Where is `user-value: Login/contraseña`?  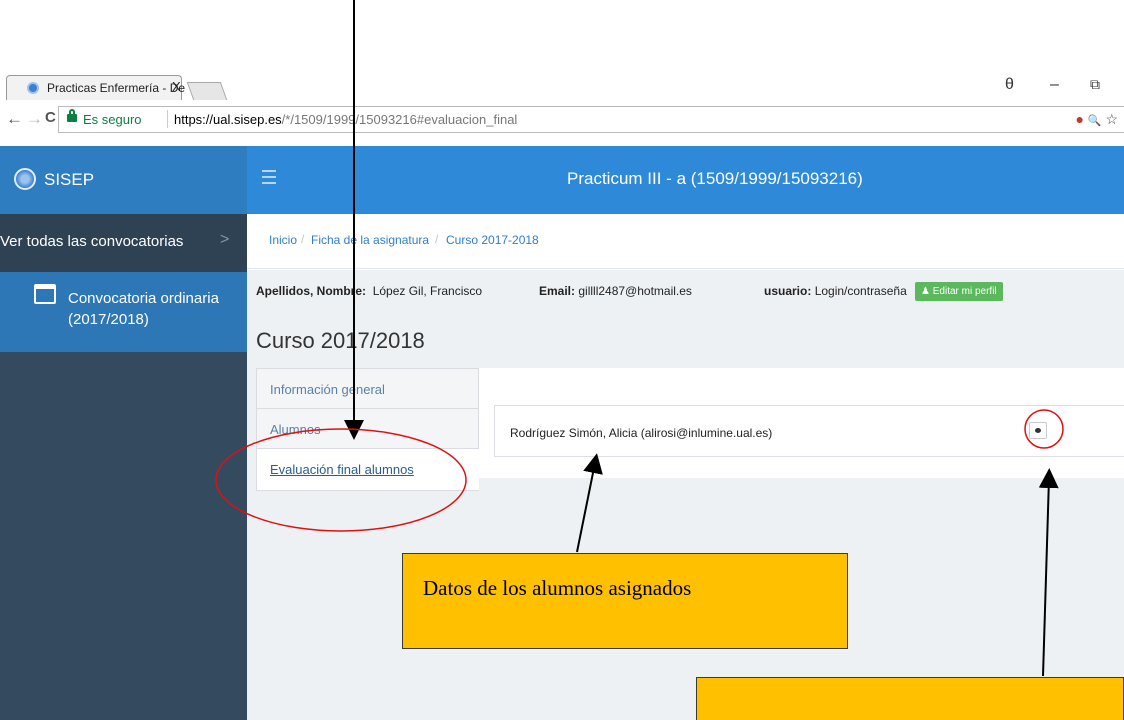
user-value: Login/contraseña is located at coordinates (860, 291).